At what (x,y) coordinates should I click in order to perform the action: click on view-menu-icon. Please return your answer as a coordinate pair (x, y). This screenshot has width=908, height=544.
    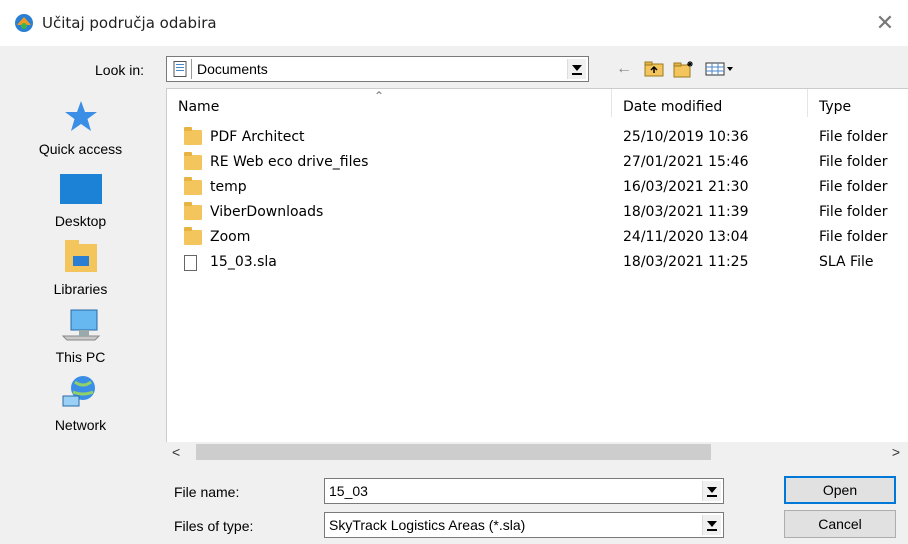
    Looking at the image, I should click on (719, 69).